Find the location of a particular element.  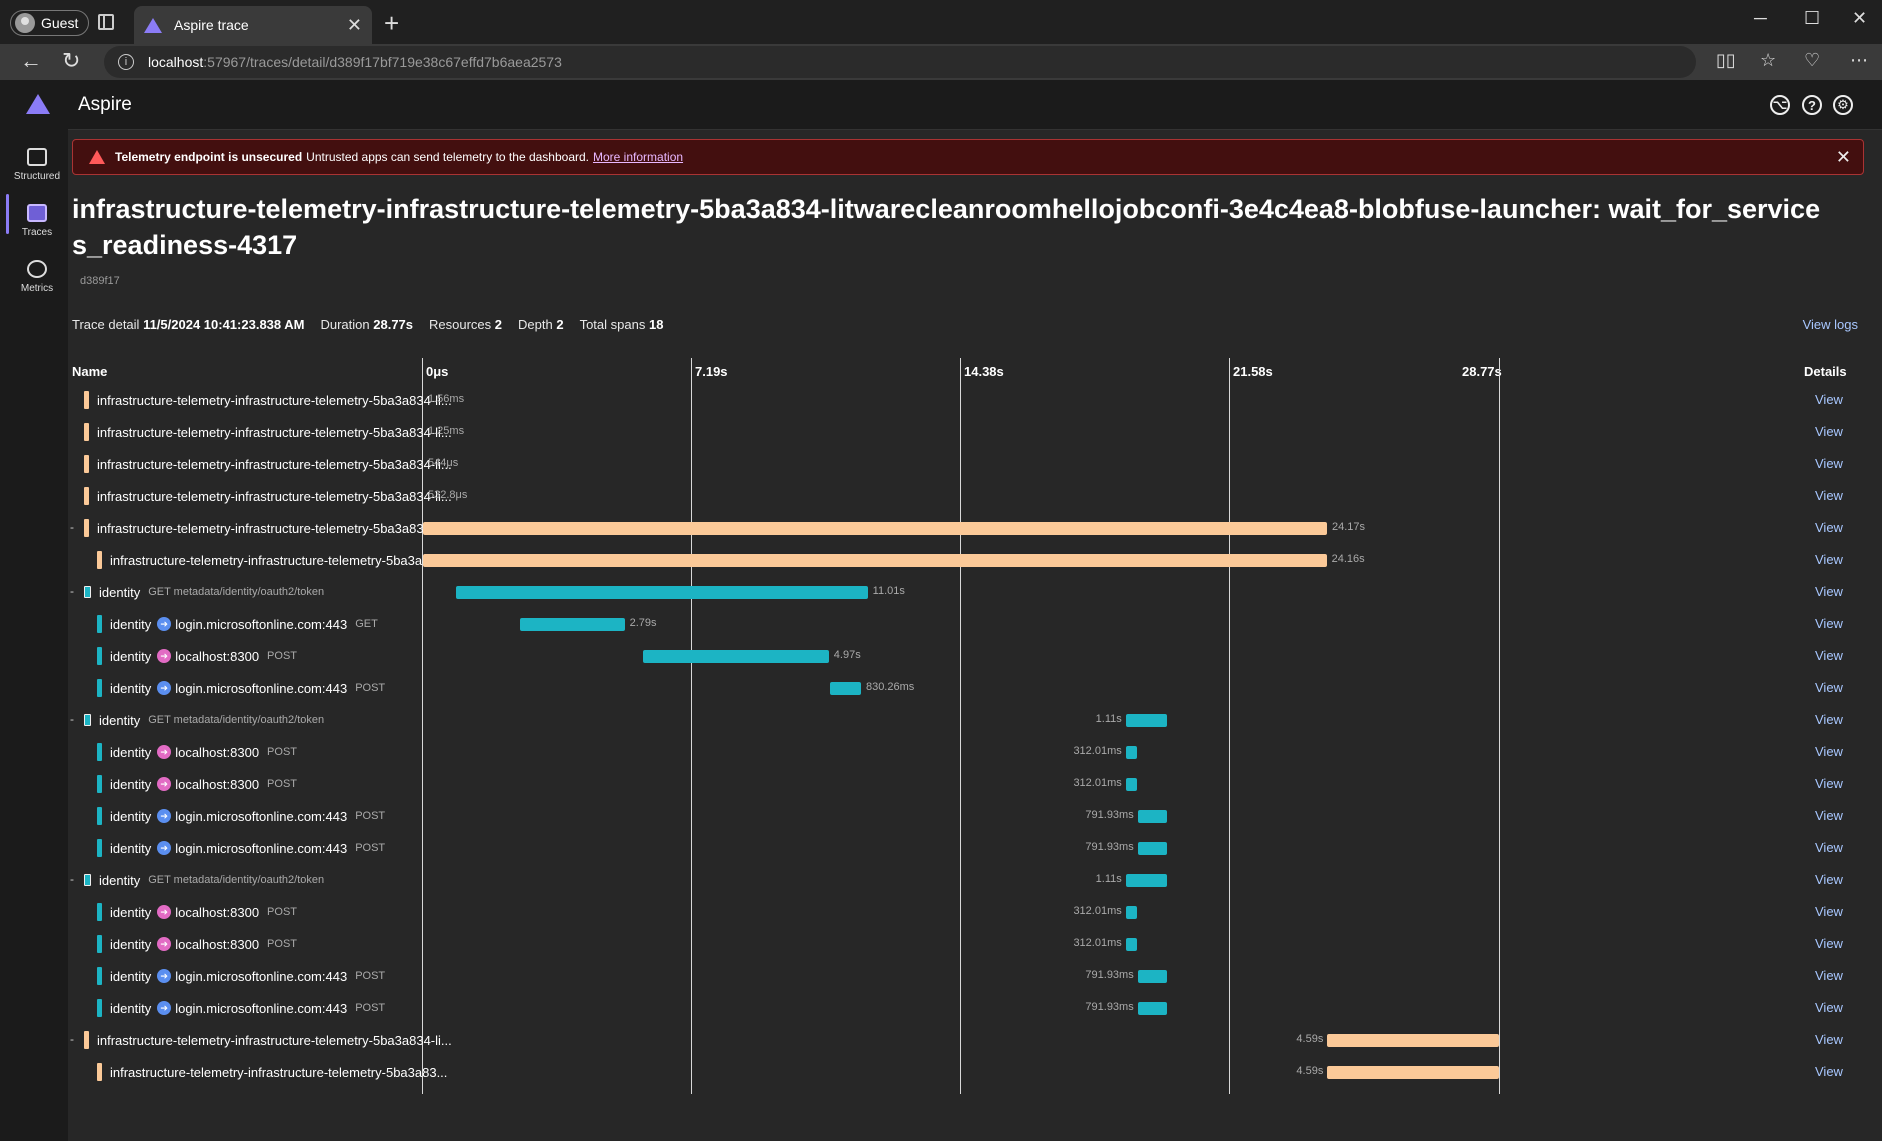

resource-color-indicator is located at coordinates (86, 464).